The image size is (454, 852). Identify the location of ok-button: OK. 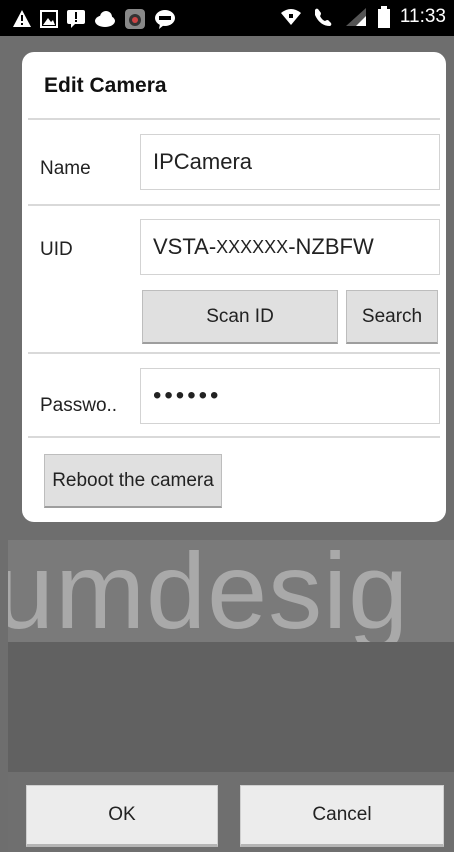
(122, 816).